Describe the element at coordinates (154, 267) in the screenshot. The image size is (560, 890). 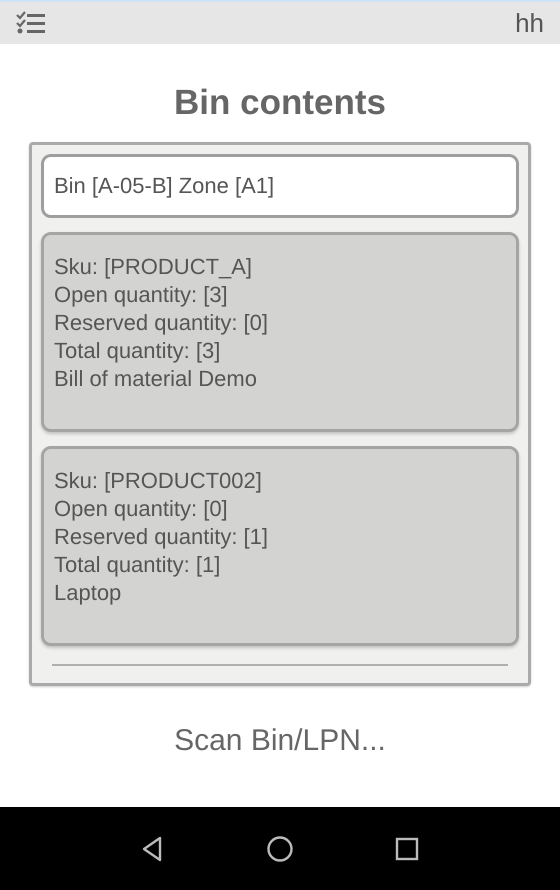
I see `item-detail: Sku: [PRODUCT_A]` at that location.